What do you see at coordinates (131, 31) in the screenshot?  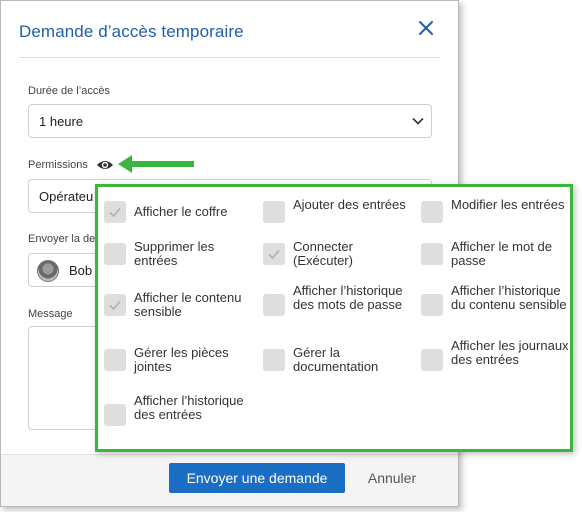 I see `dialog-title: Demande d’accès temporaire` at bounding box center [131, 31].